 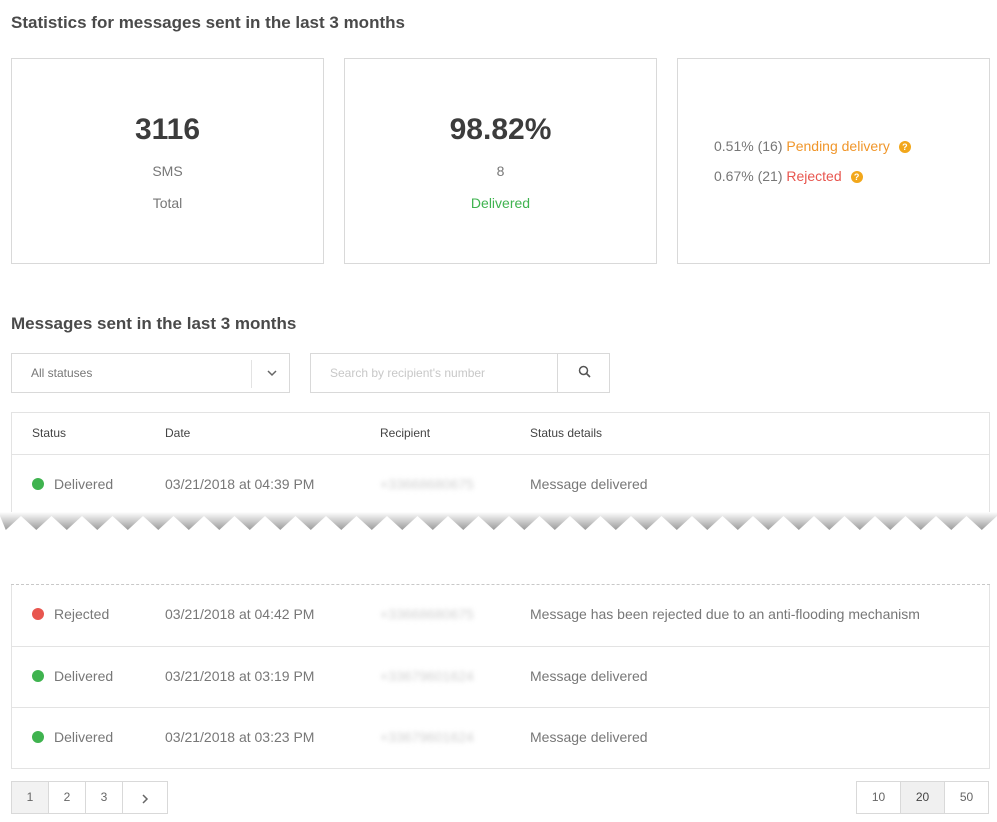 I want to click on delivered-count: 8, so click(x=500, y=171).